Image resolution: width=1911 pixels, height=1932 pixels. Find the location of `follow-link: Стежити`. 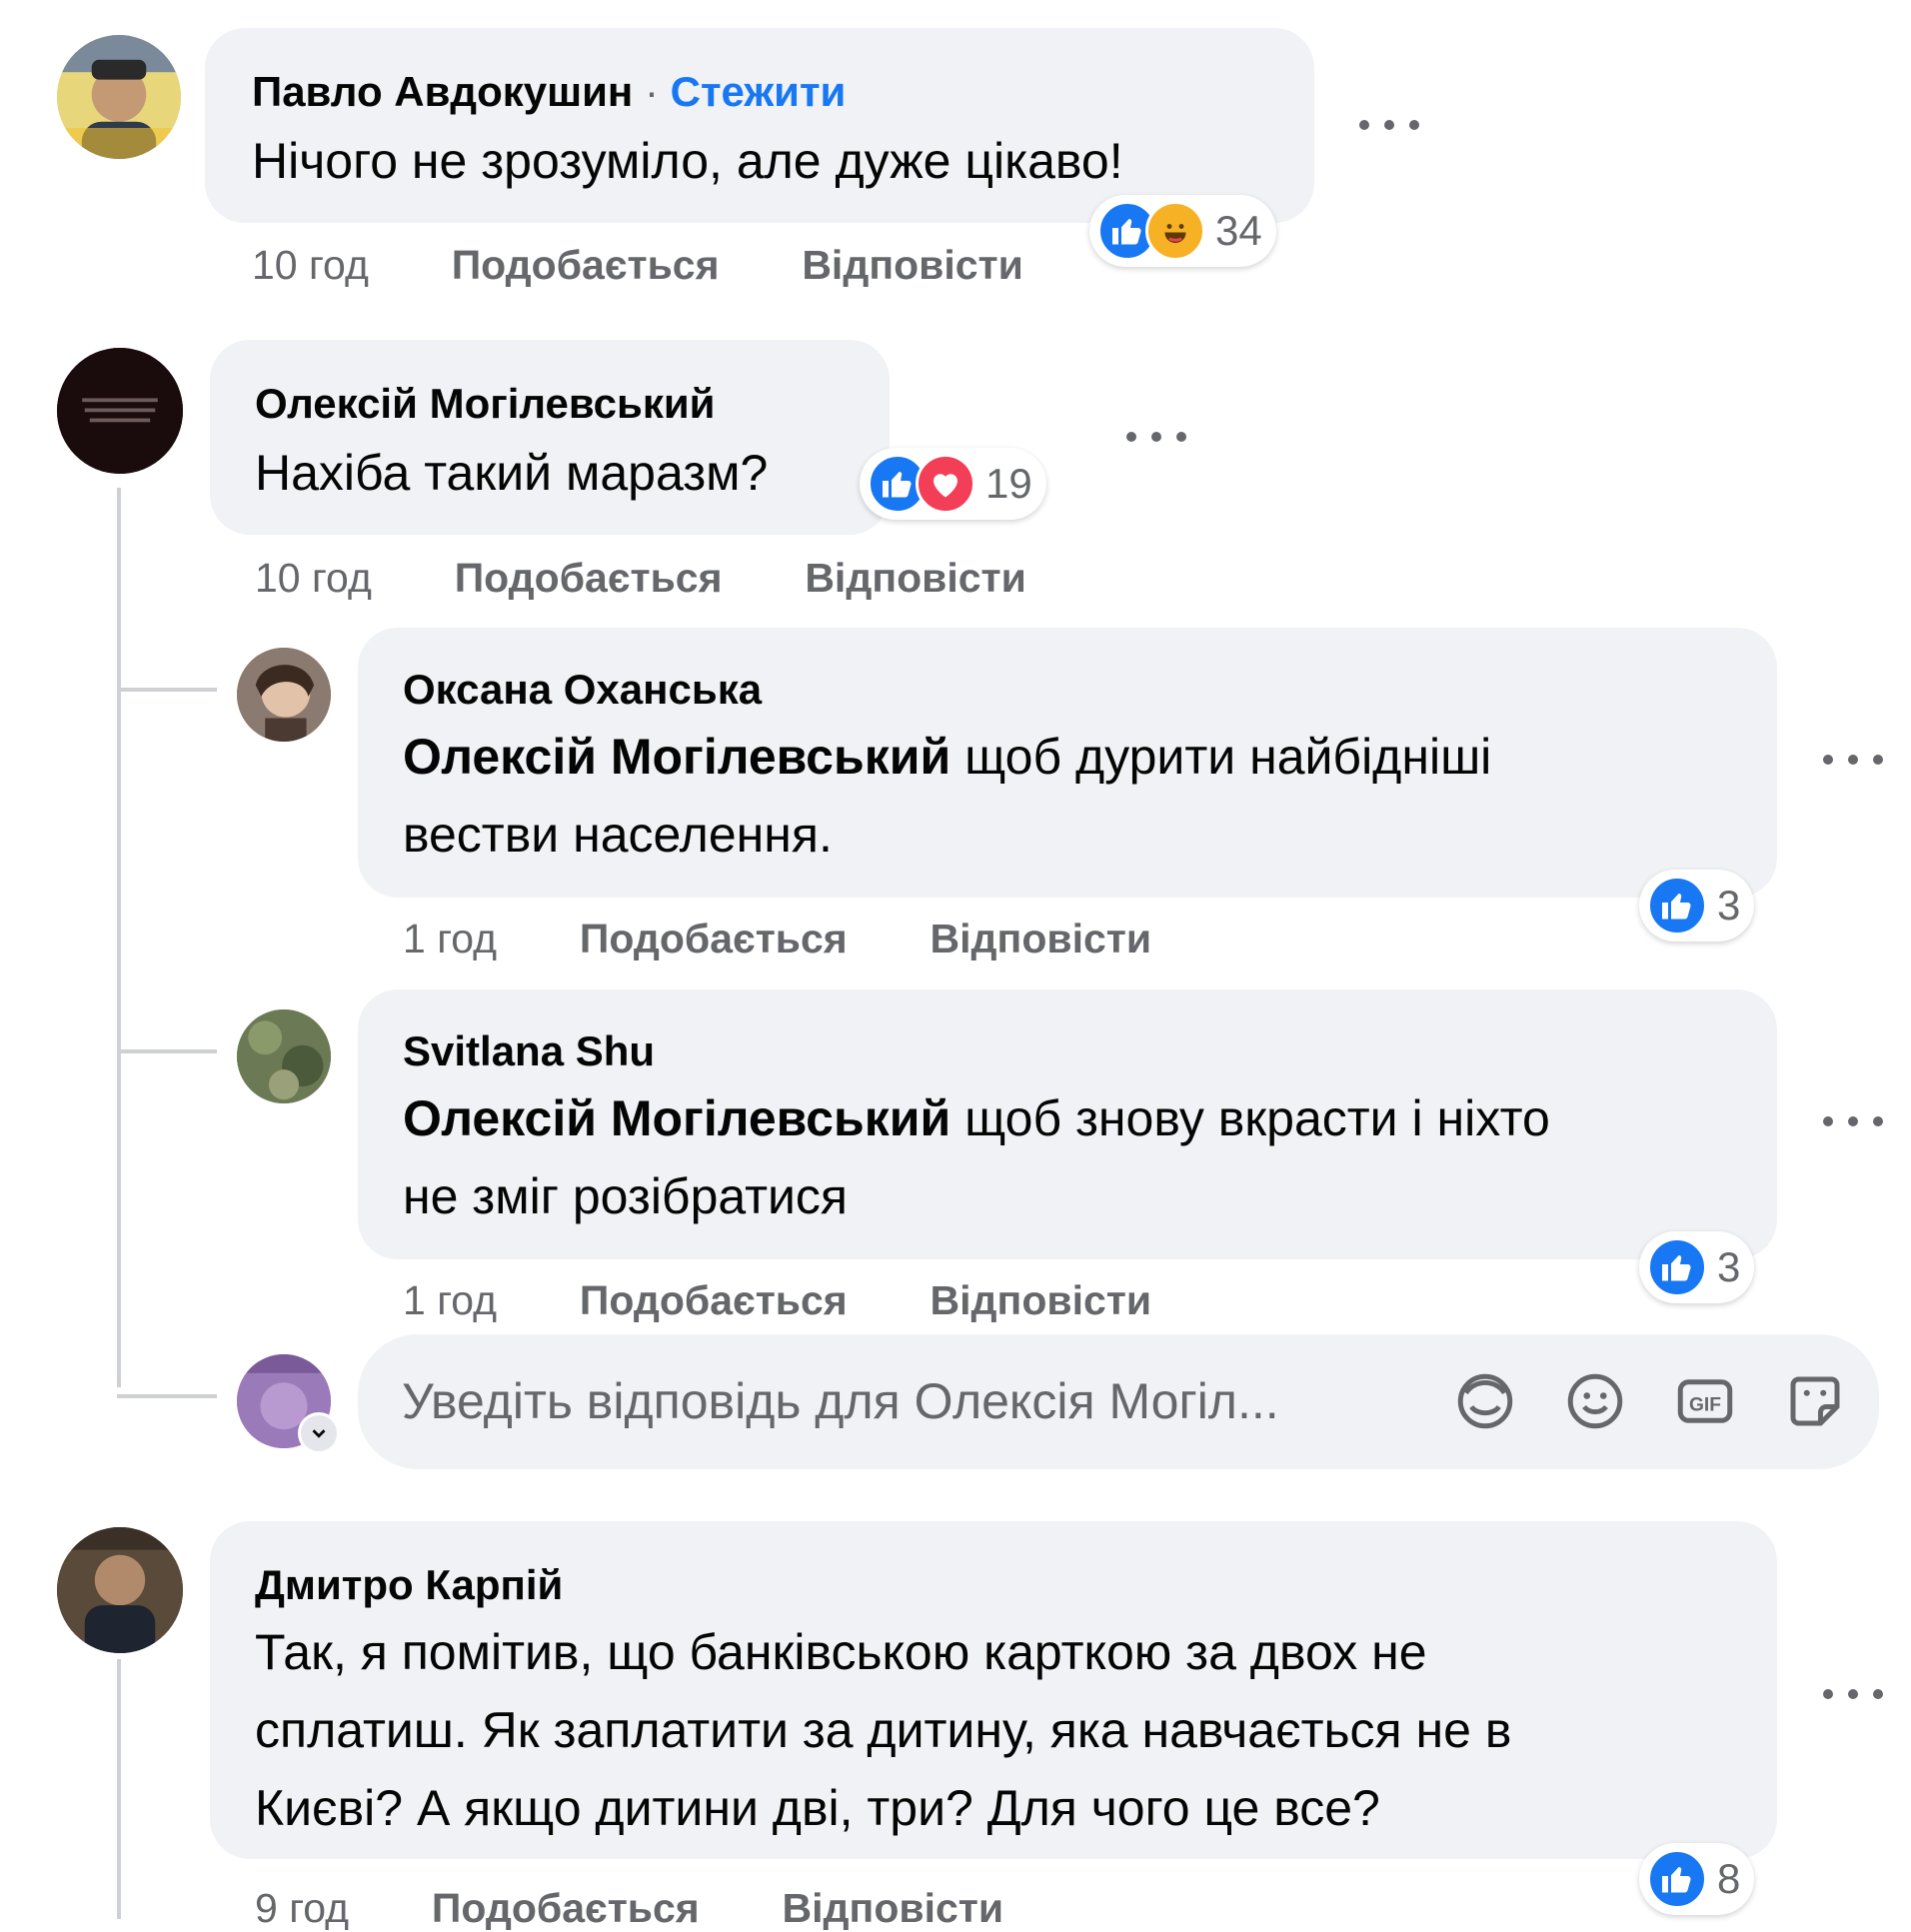

follow-link: Стежити is located at coordinates (759, 91).